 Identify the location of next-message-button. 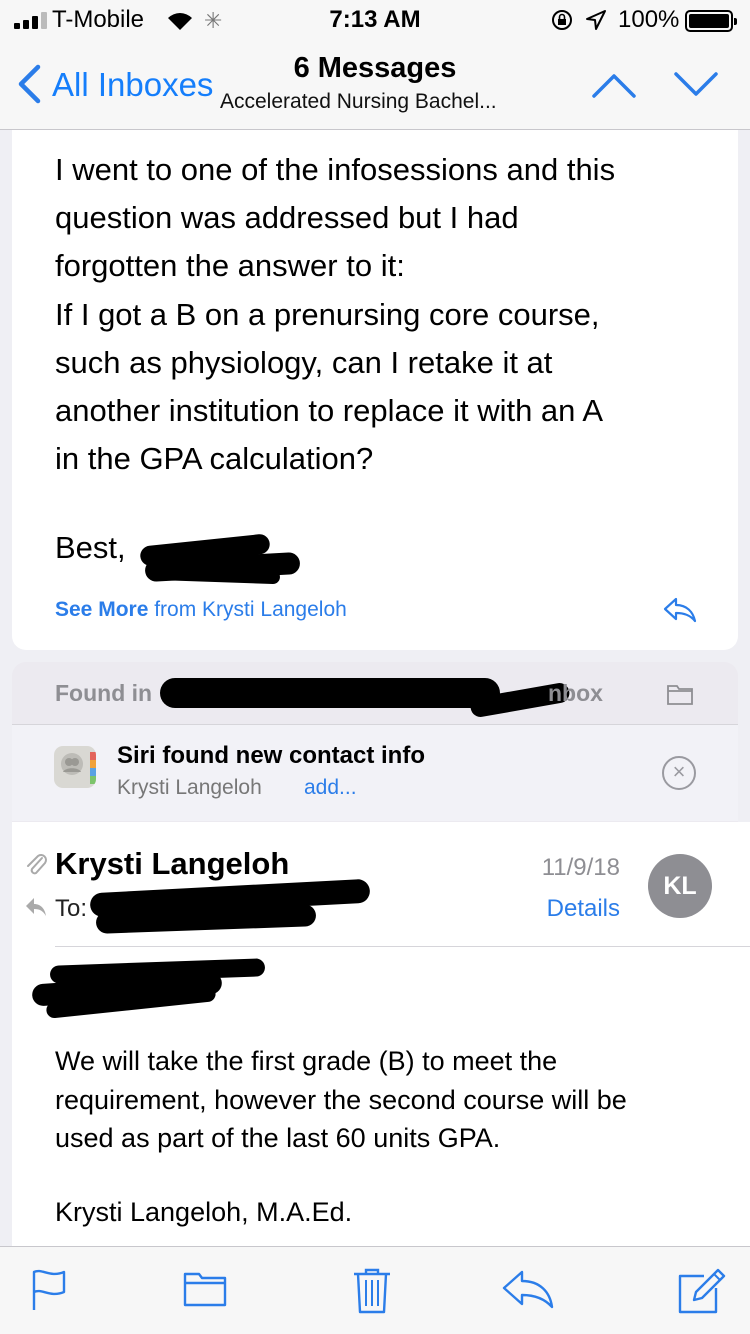
(696, 85).